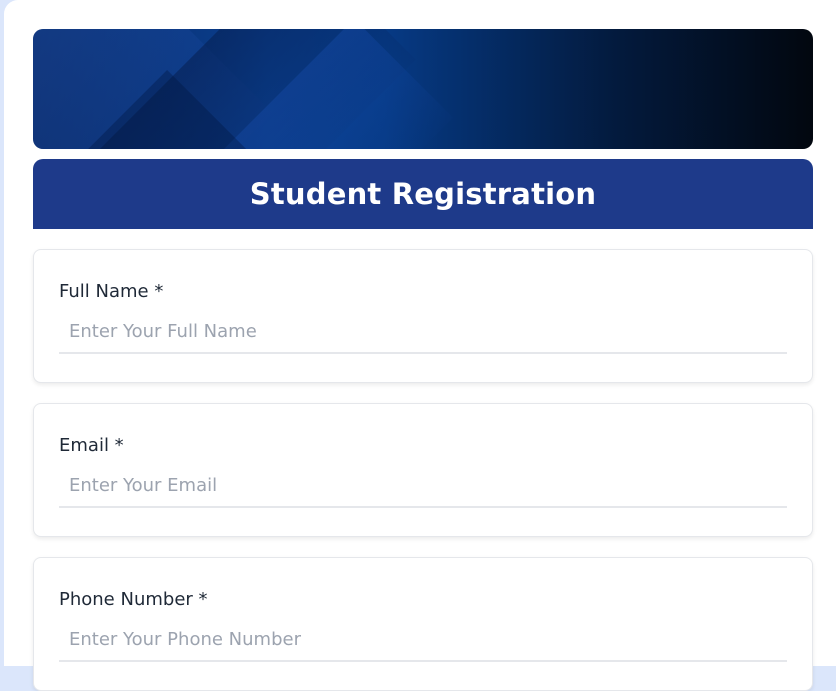 This screenshot has width=836, height=691. I want to click on form-header: Student Registration, so click(423, 194).